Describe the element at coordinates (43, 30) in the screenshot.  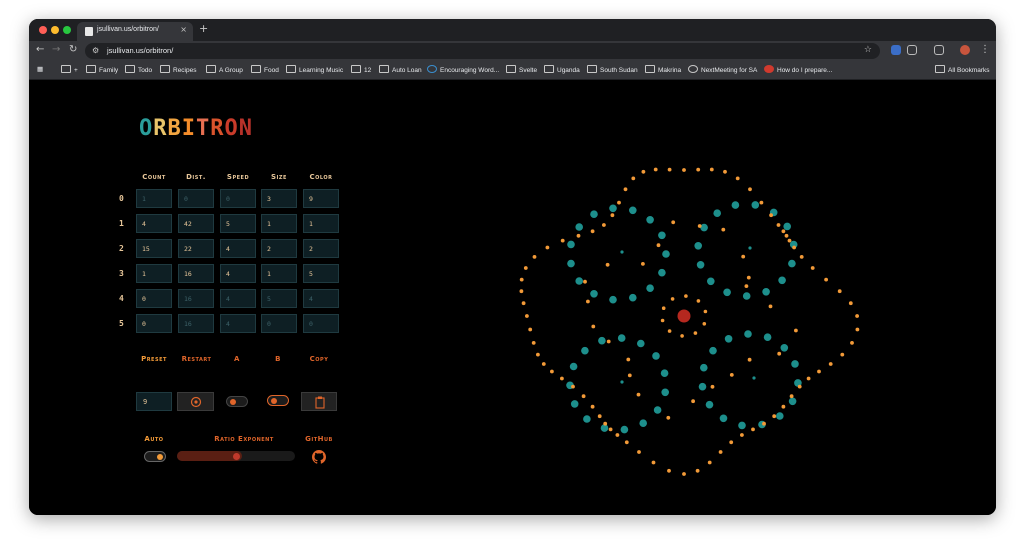
I see `close-window-button` at that location.